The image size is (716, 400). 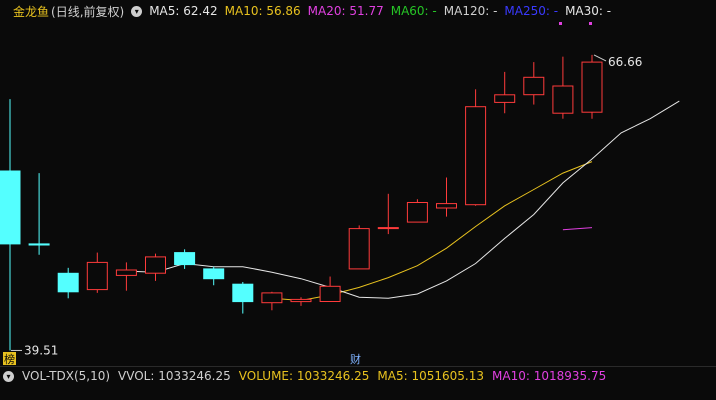 What do you see at coordinates (577, 229) in the screenshot?
I see `ma20-line` at bounding box center [577, 229].